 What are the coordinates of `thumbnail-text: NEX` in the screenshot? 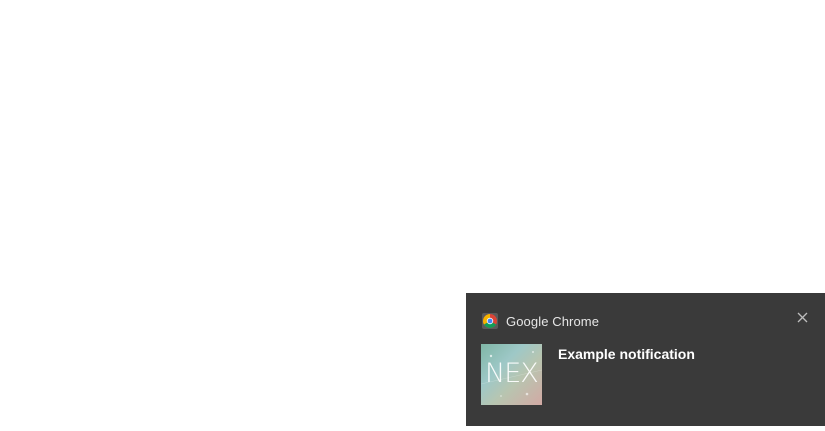 It's located at (512, 373).